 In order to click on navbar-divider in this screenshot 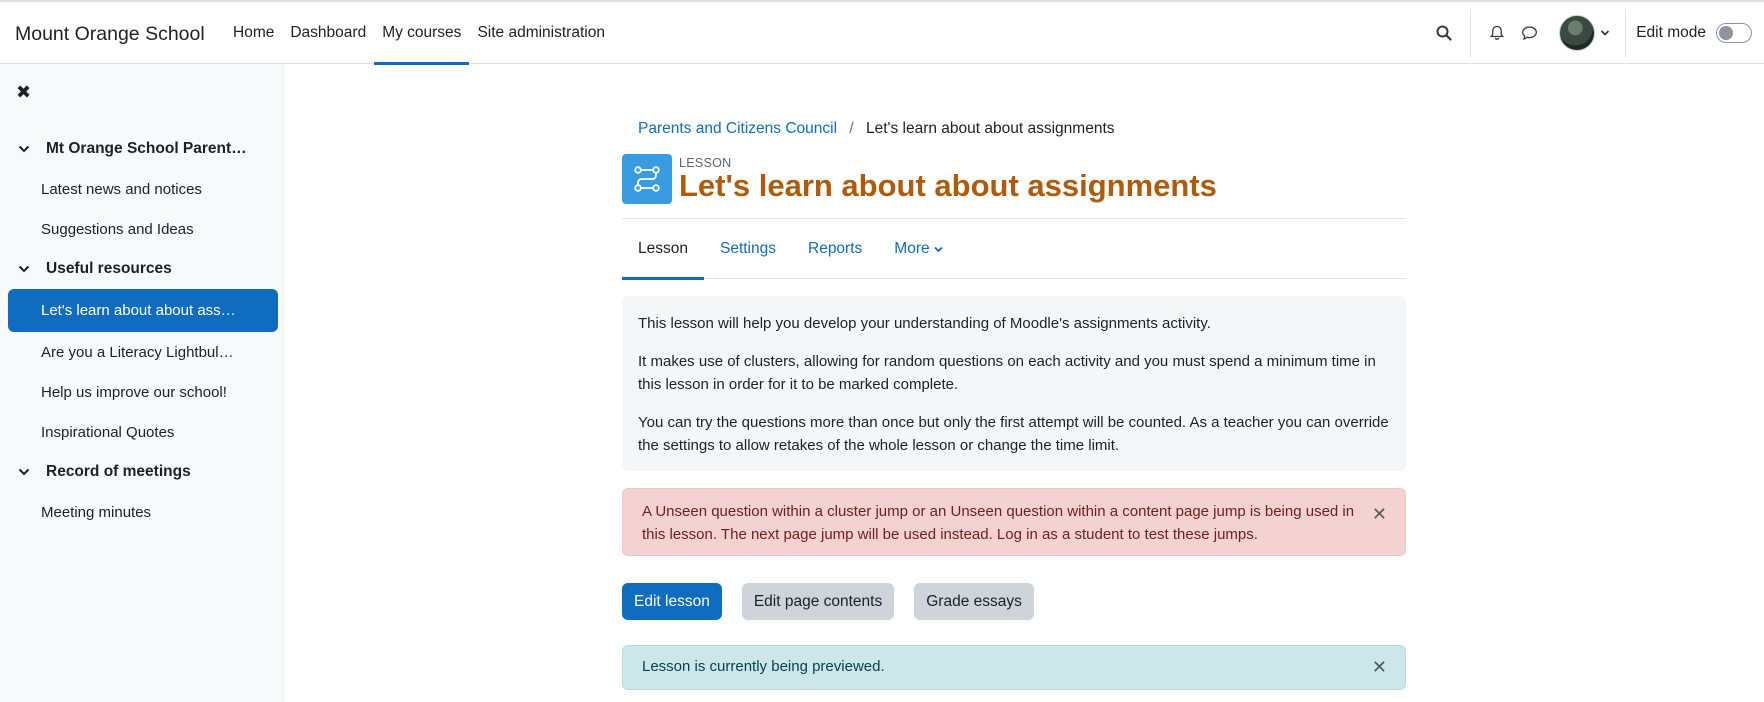, I will do `click(1471, 33)`.